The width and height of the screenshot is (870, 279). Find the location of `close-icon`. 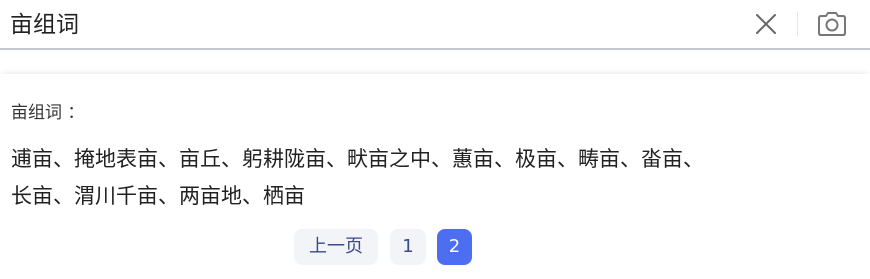

close-icon is located at coordinates (766, 24).